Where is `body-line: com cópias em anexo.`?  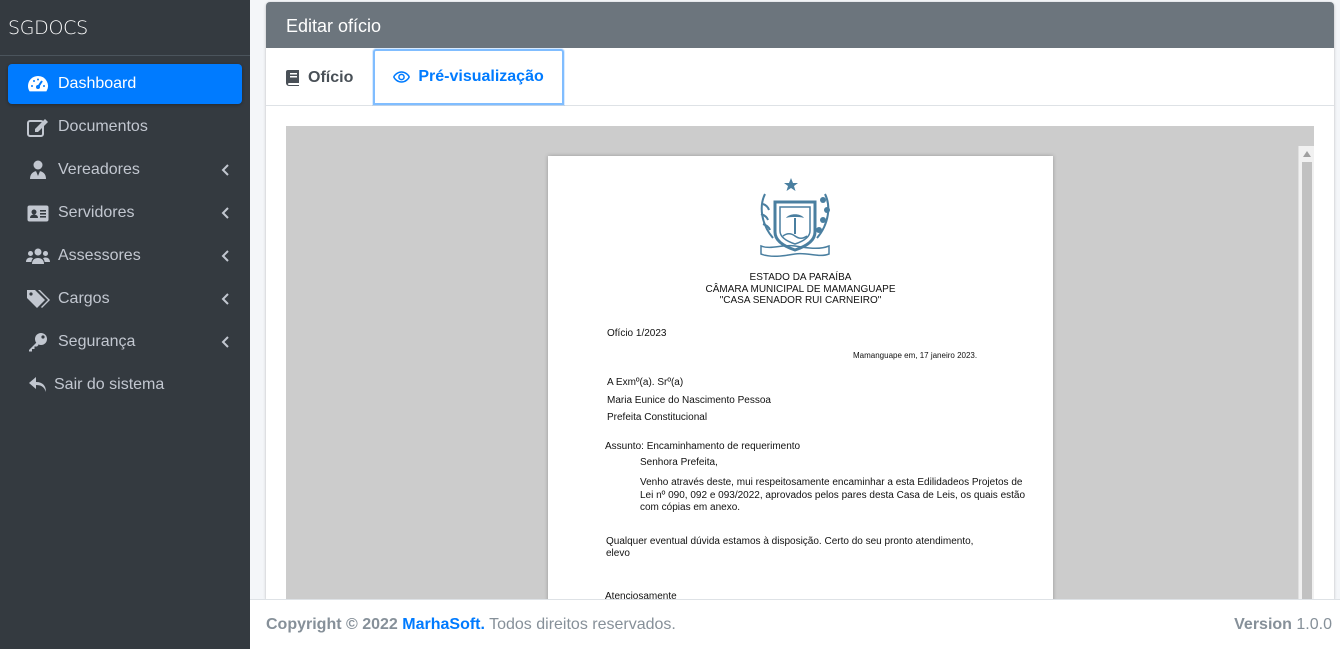
body-line: com cópias em anexo. is located at coordinates (690, 507).